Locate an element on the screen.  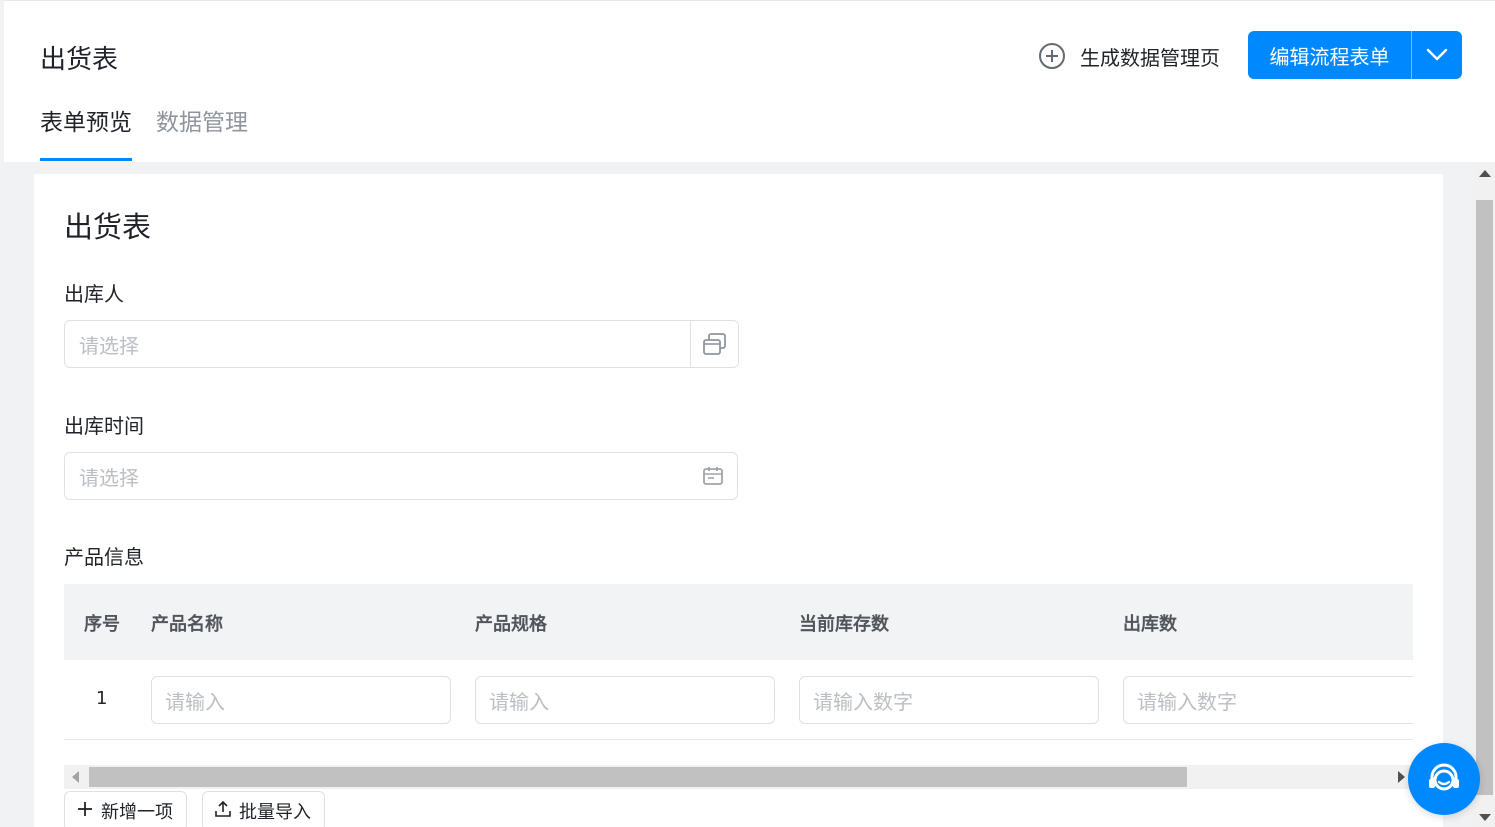
vertical-scrollbar is located at coordinates (1484, 494).